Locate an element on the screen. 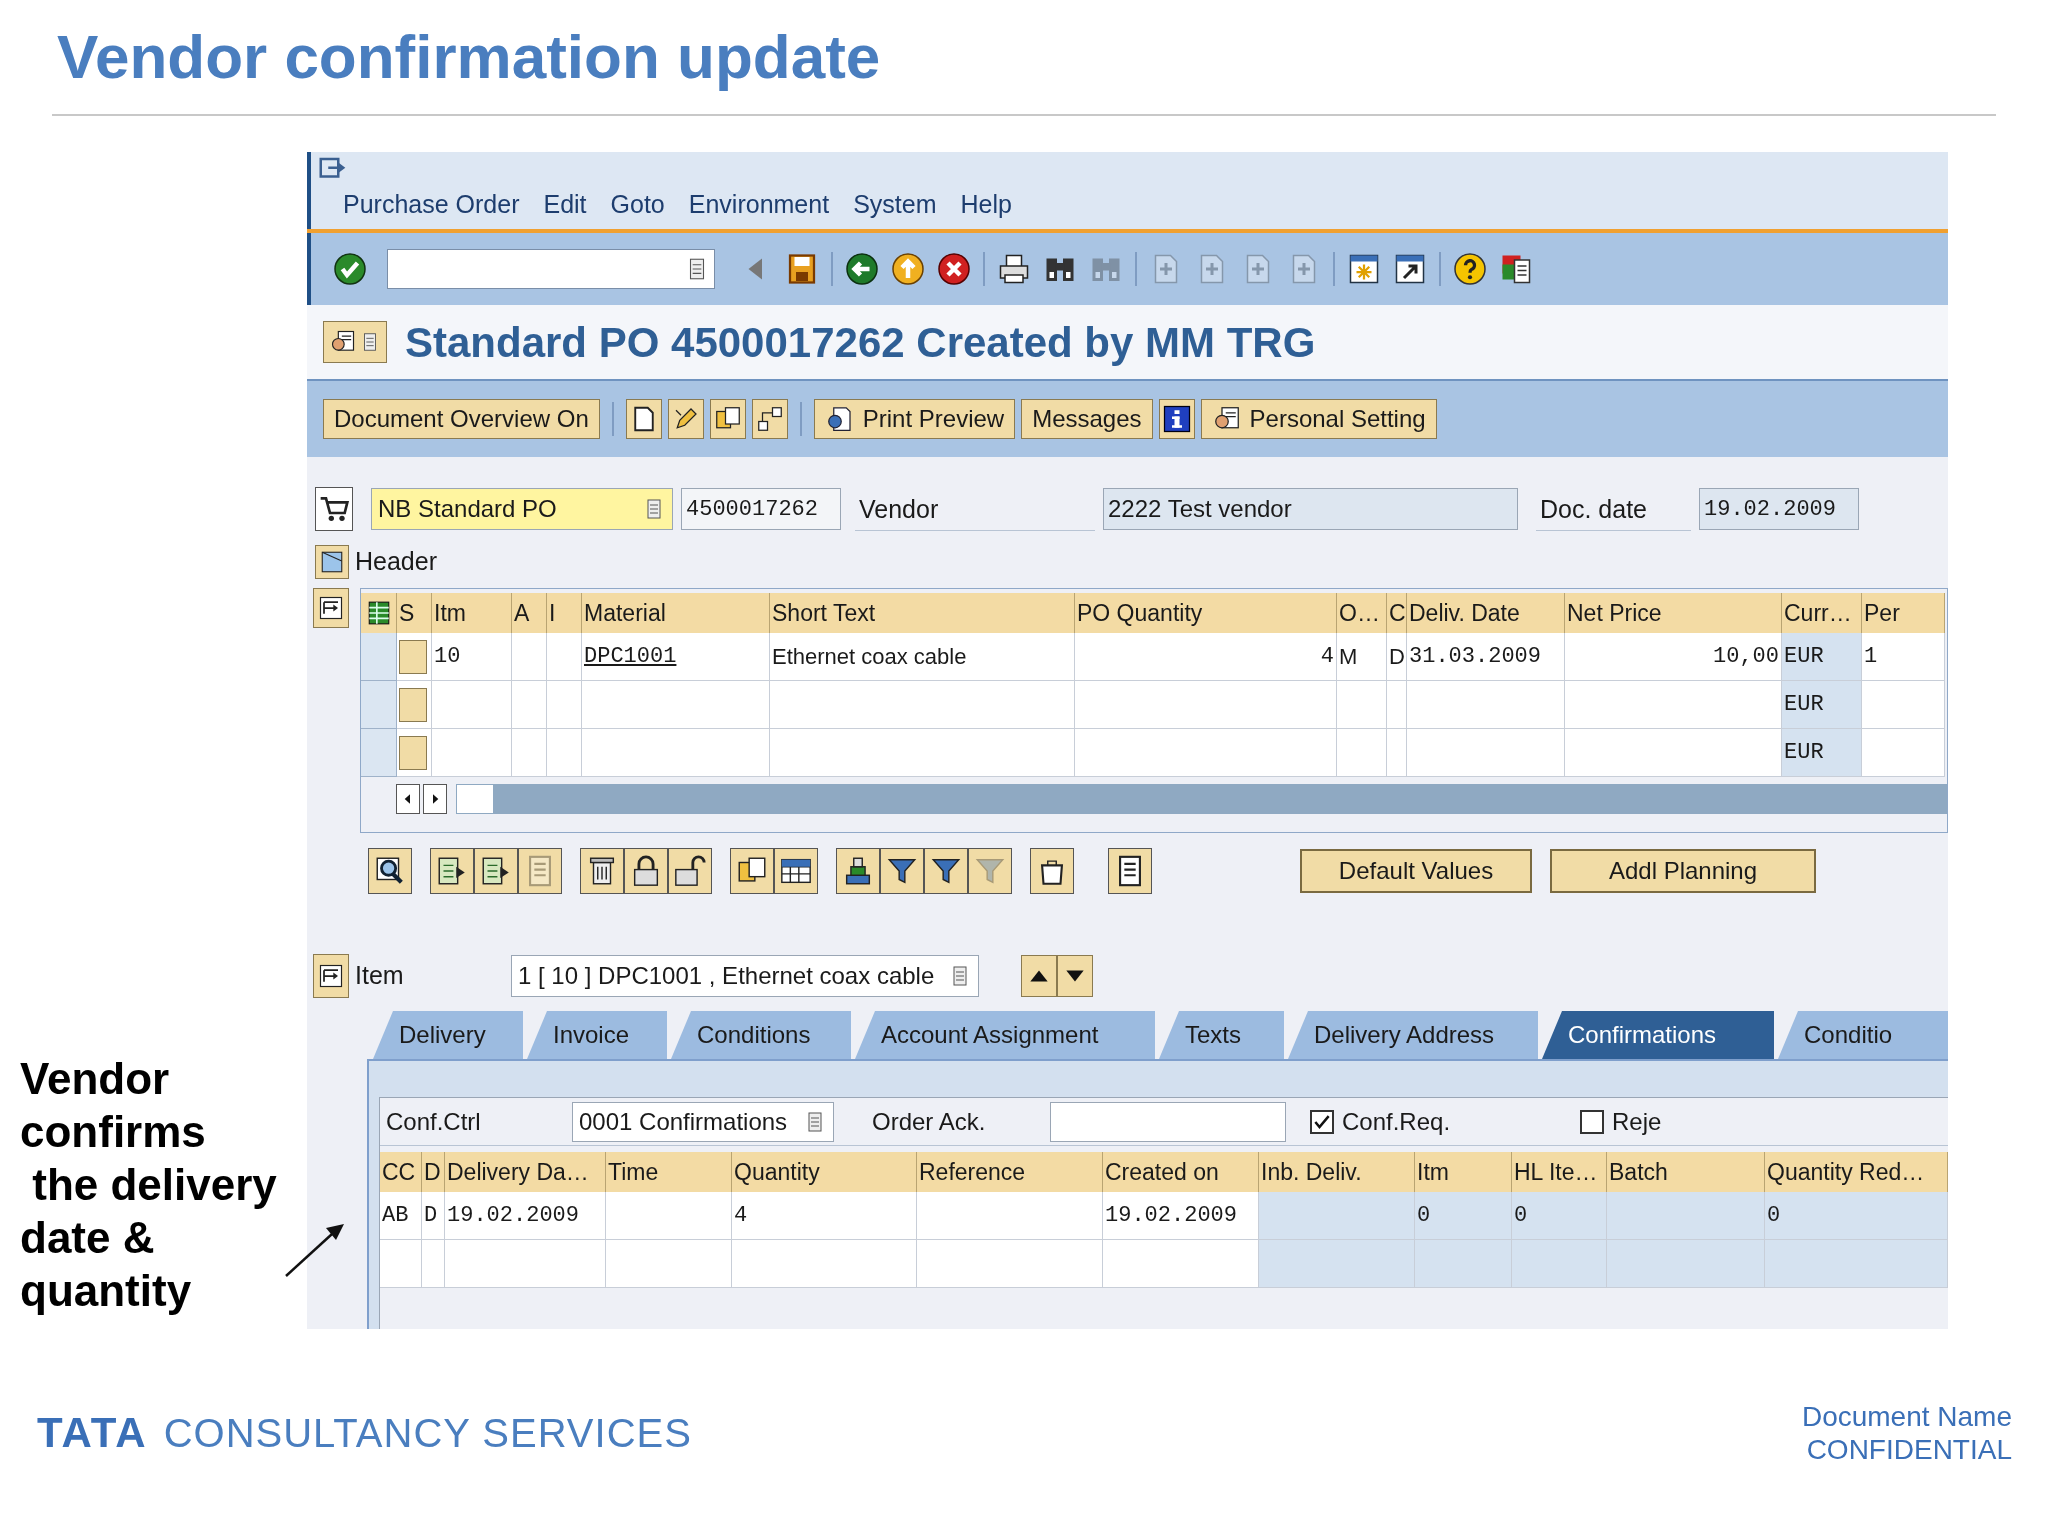 The image size is (2048, 1536). logo-mark: TATA is located at coordinates (92, 1433).